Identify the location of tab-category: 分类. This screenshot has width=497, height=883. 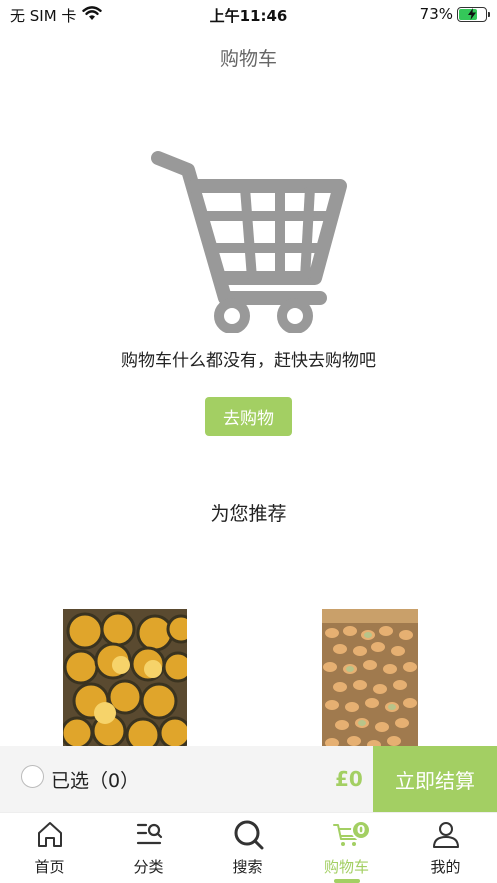
(148, 848).